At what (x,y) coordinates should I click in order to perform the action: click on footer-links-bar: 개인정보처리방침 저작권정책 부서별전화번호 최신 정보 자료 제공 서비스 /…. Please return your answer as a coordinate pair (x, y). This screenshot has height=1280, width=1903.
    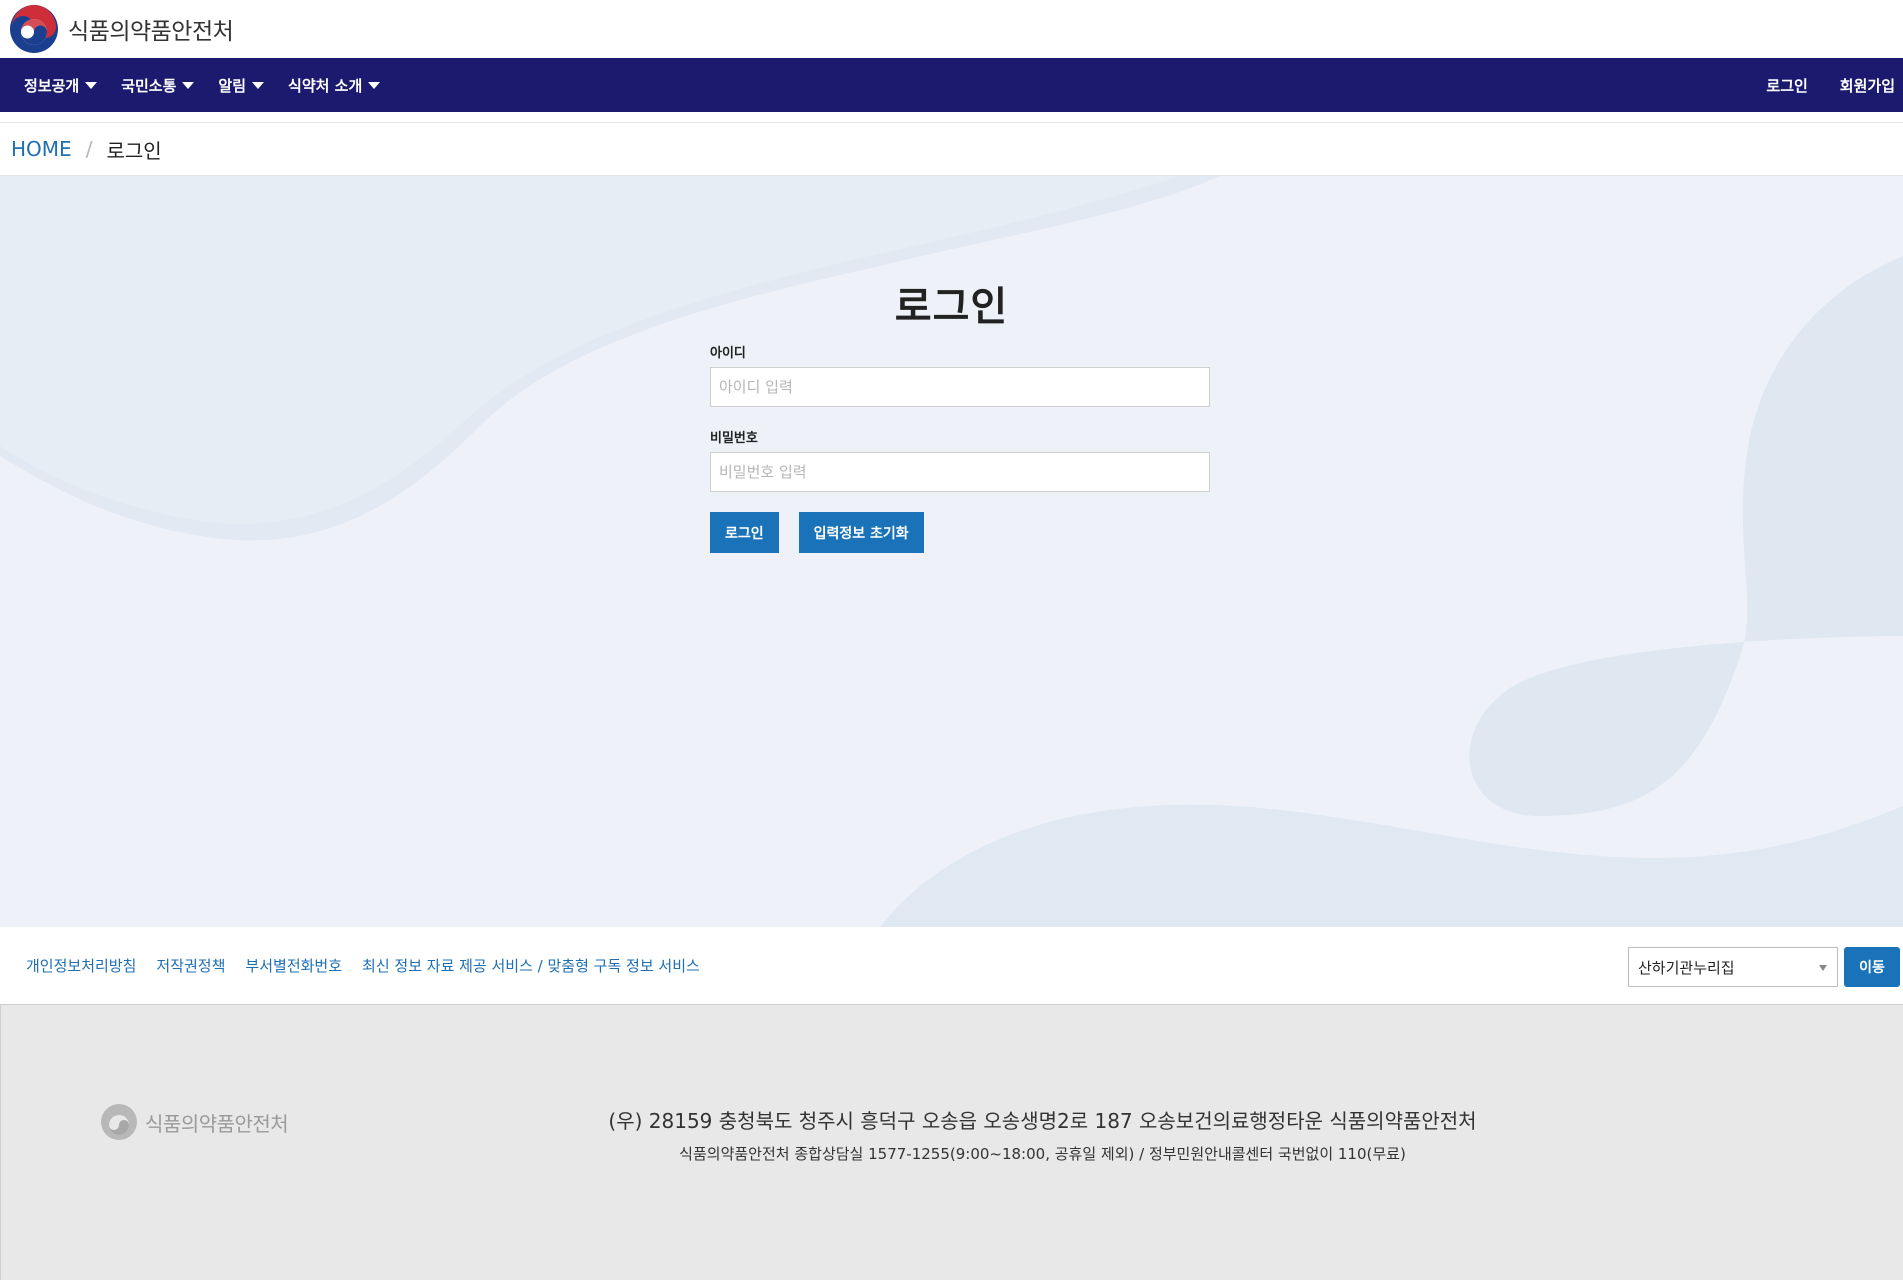
    Looking at the image, I should click on (951, 966).